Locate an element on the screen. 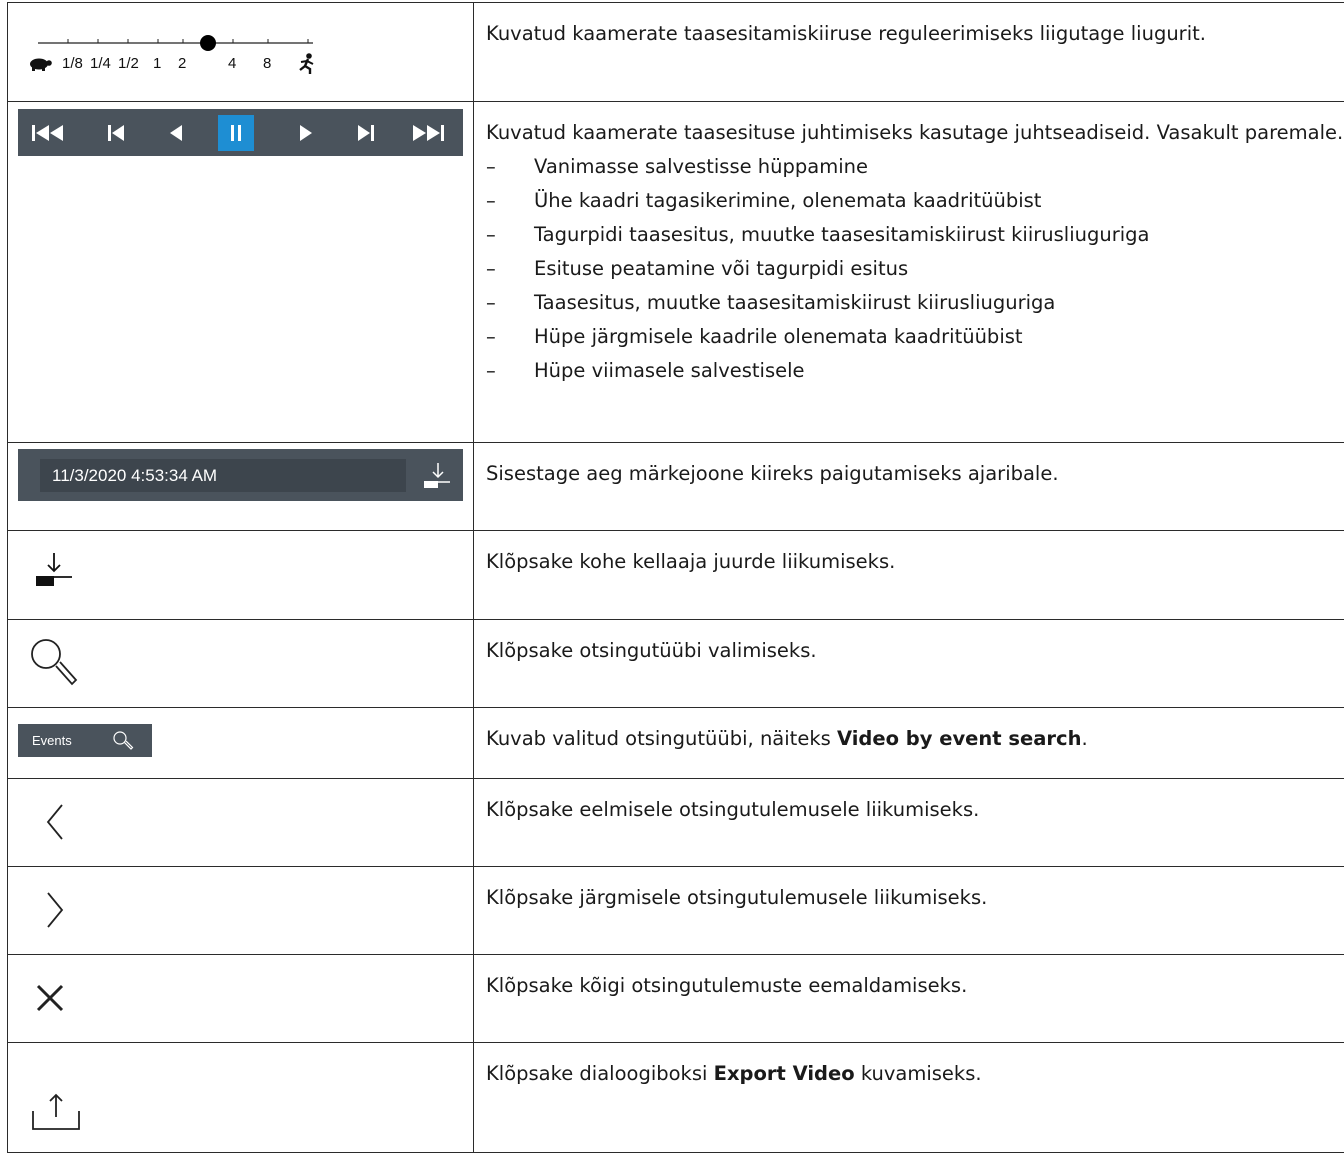 This screenshot has height=1153, width=1344. close-icon is located at coordinates (50, 998).